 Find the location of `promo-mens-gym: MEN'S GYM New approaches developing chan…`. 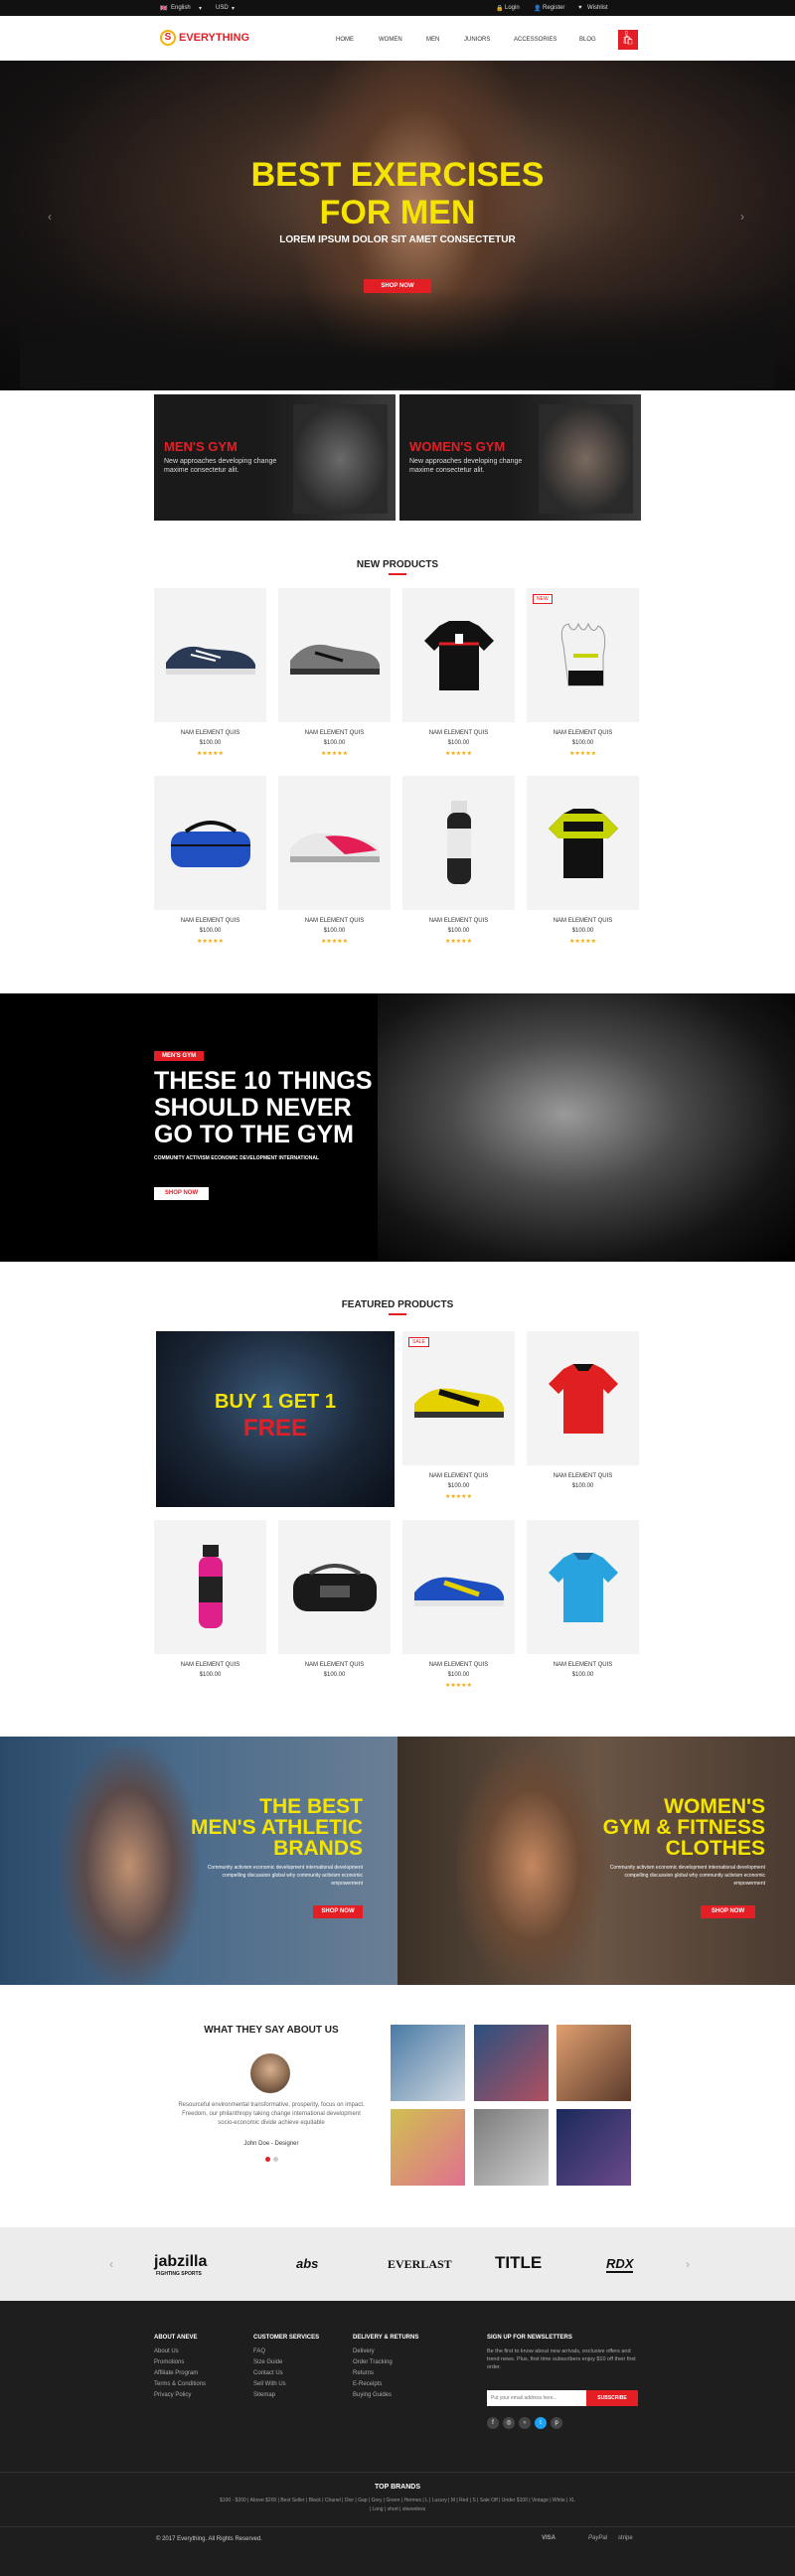

promo-mens-gym: MEN'S GYM New approaches developing chan… is located at coordinates (275, 457).